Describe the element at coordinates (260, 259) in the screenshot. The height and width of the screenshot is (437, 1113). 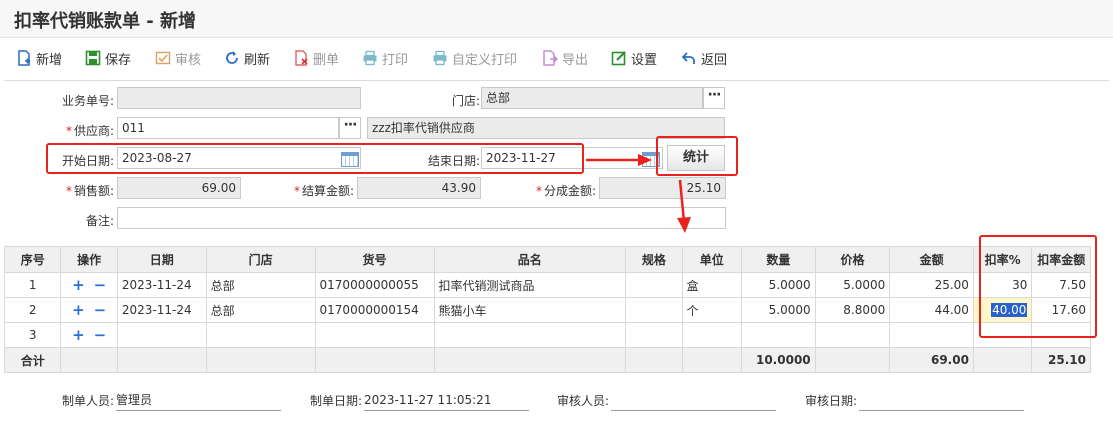
I see `col-header-store: 门店` at that location.